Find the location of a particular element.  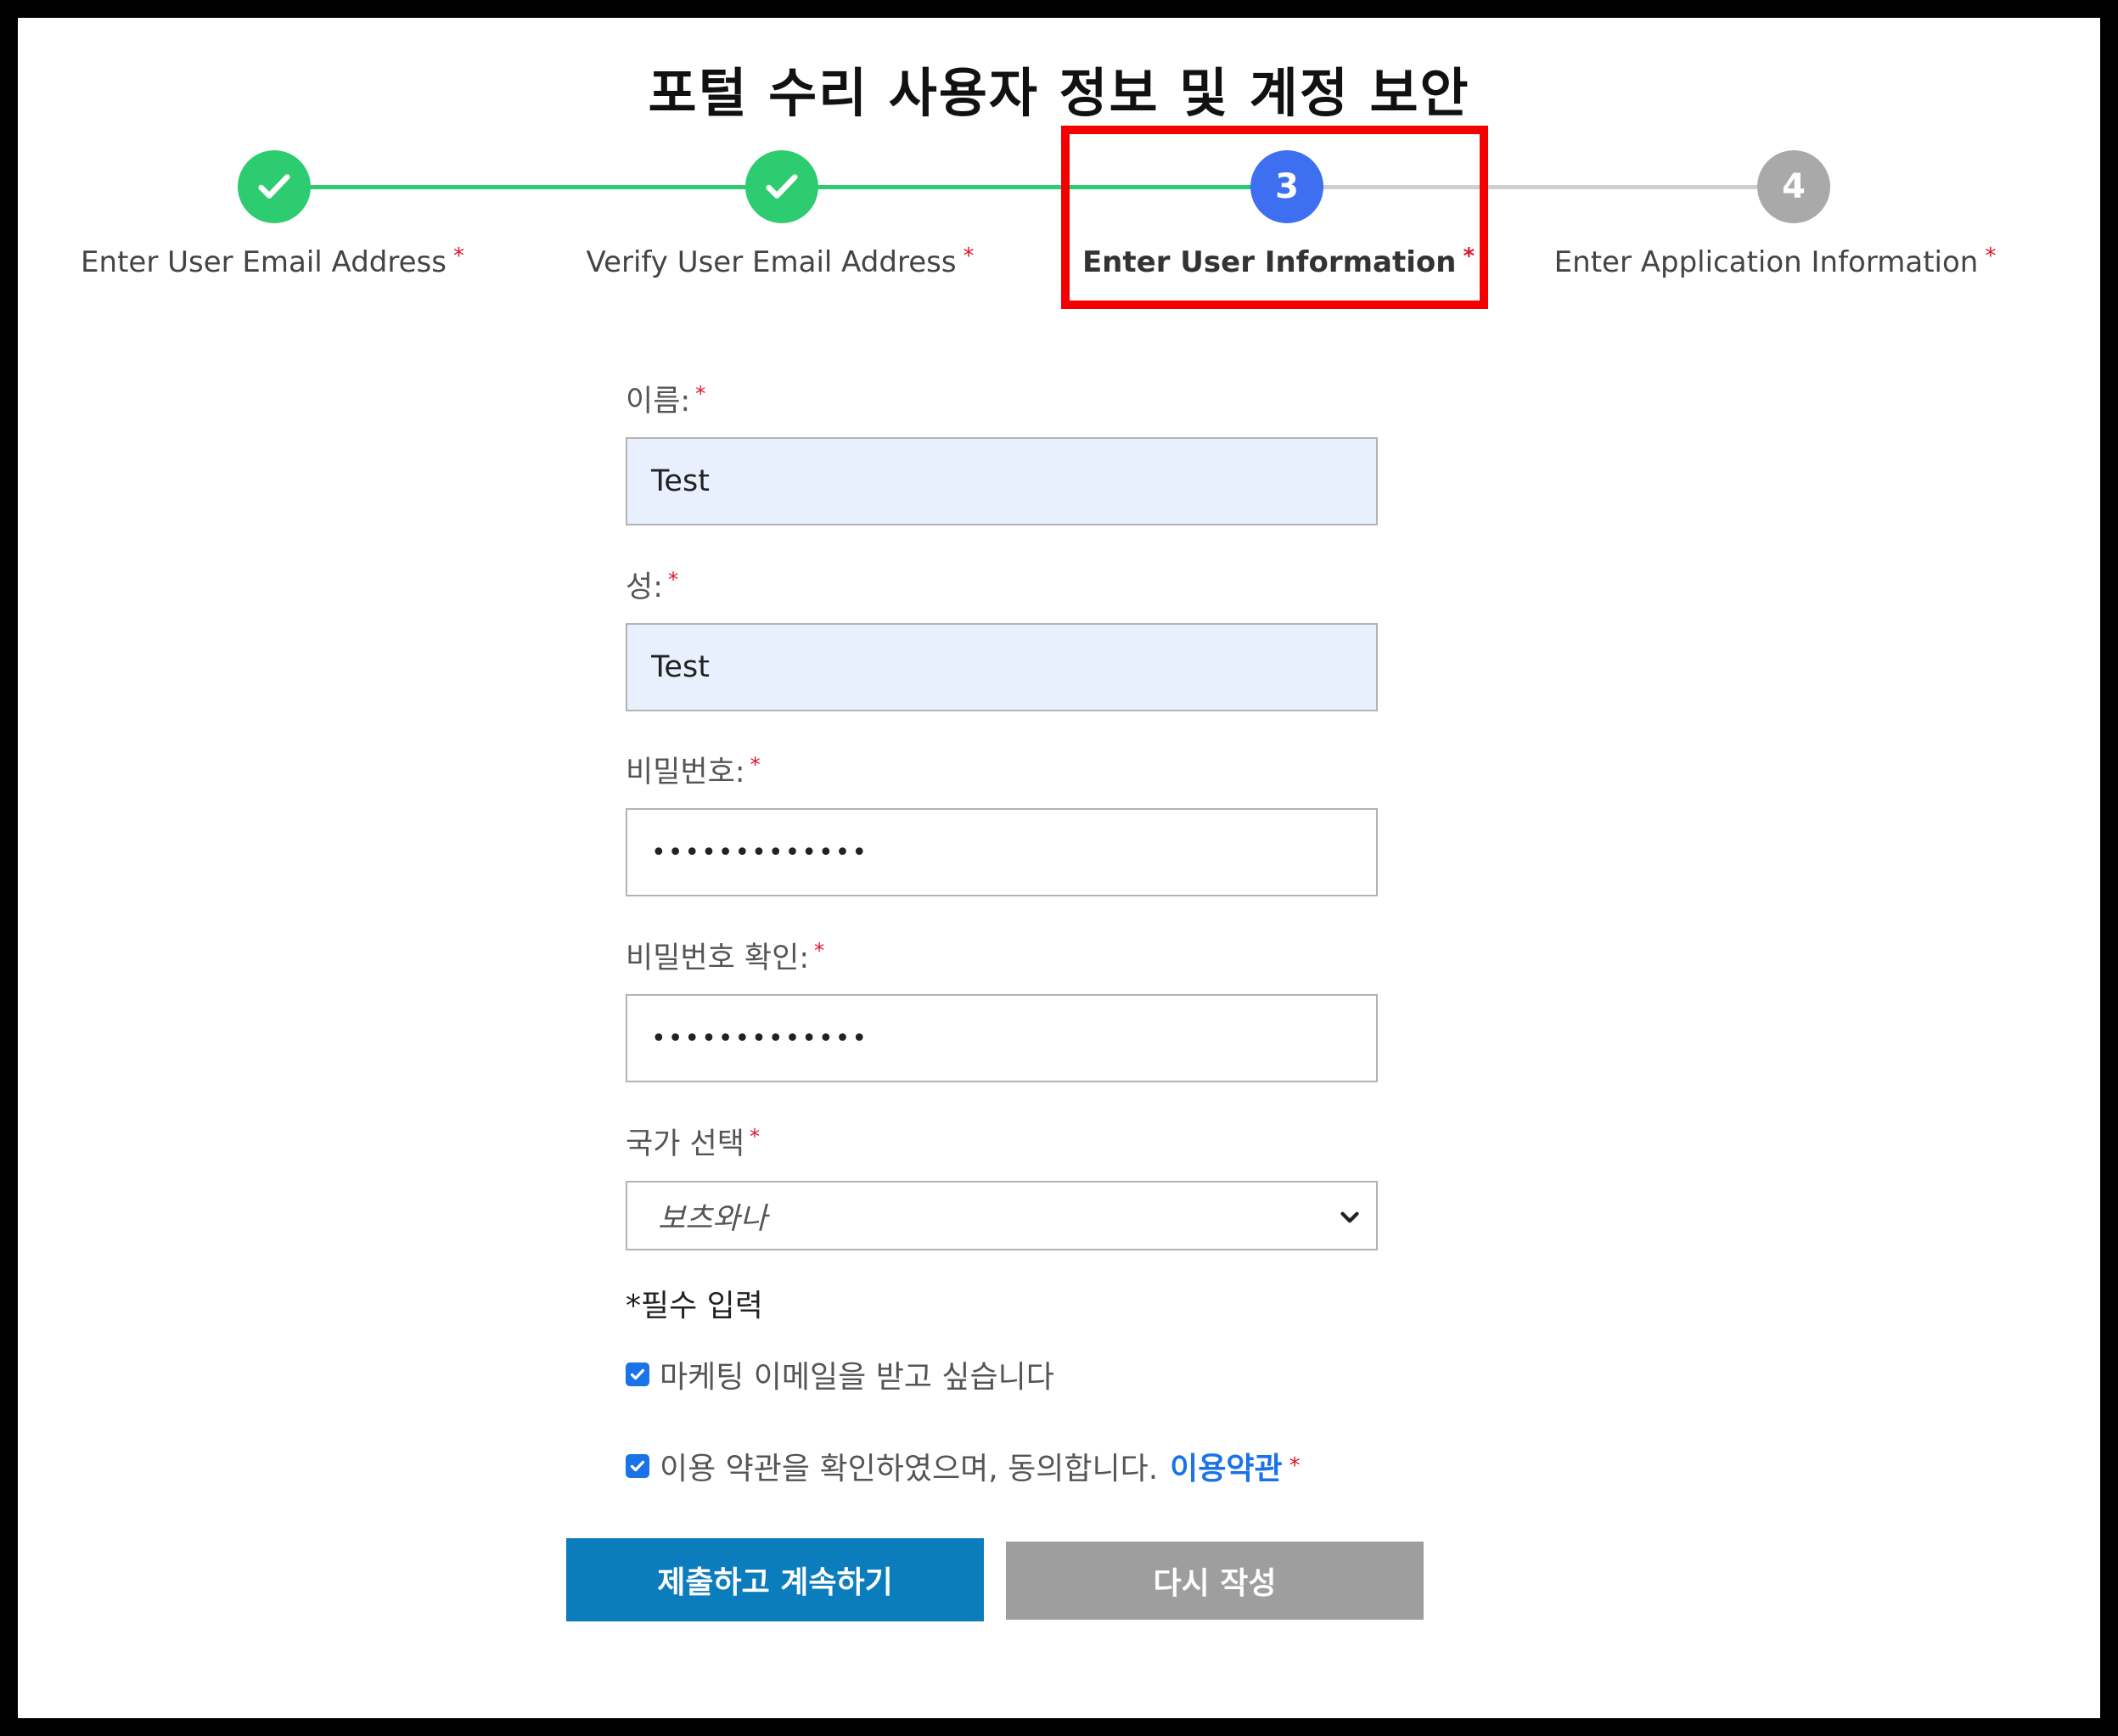

step-2-label: Verify User Email Address * is located at coordinates (781, 262).